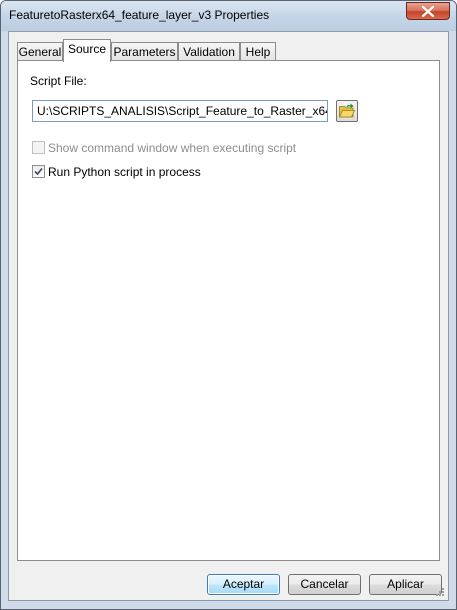 The image size is (457, 610). What do you see at coordinates (124, 172) in the screenshot?
I see `run-in-process-label: Run Python script in process` at bounding box center [124, 172].